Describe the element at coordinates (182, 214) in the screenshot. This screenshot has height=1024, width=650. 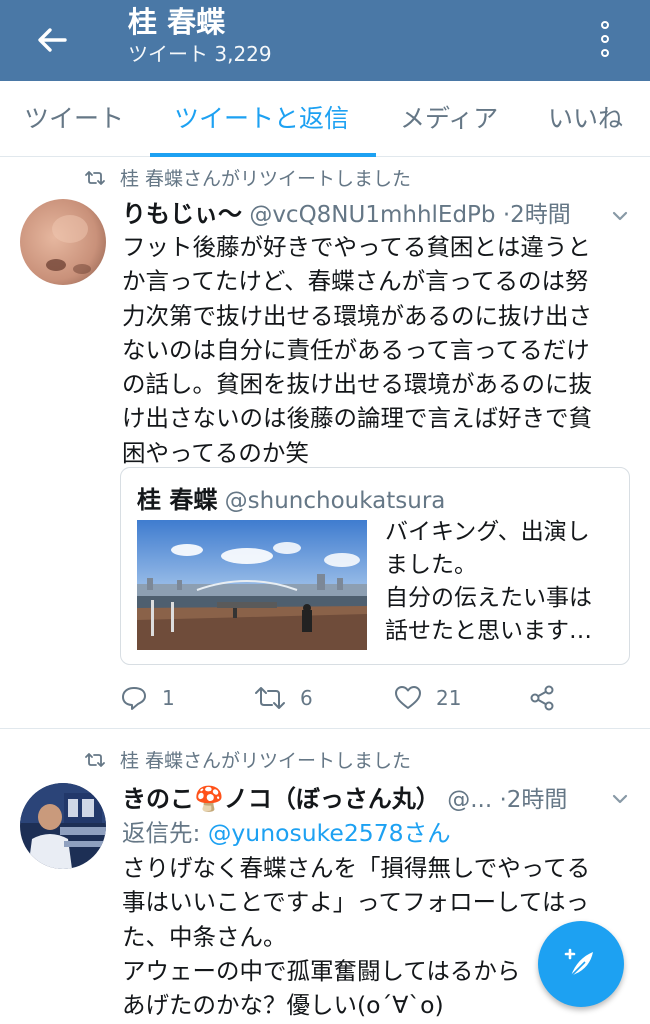
I see `author-name: りもじぃ〜` at that location.